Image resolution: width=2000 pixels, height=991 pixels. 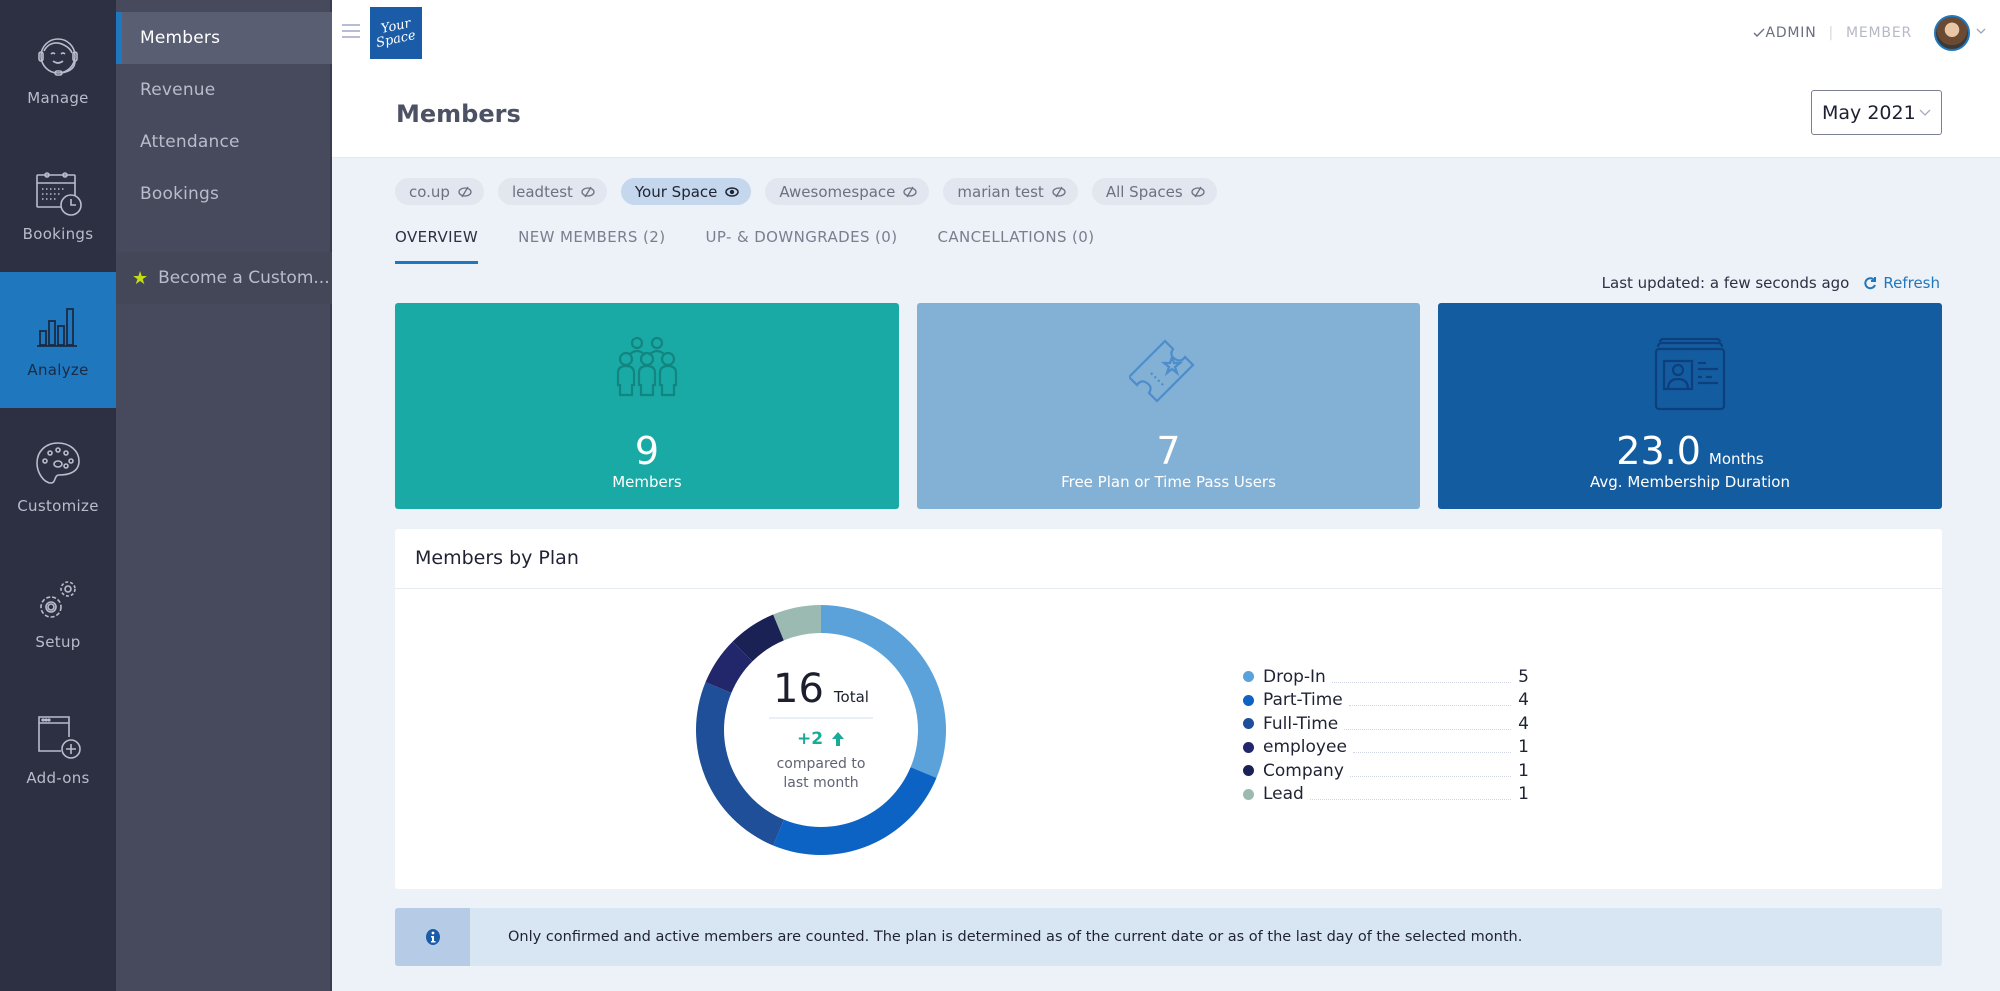 I want to click on tab-new-members: NEW MEMBERS (2), so click(x=591, y=246).